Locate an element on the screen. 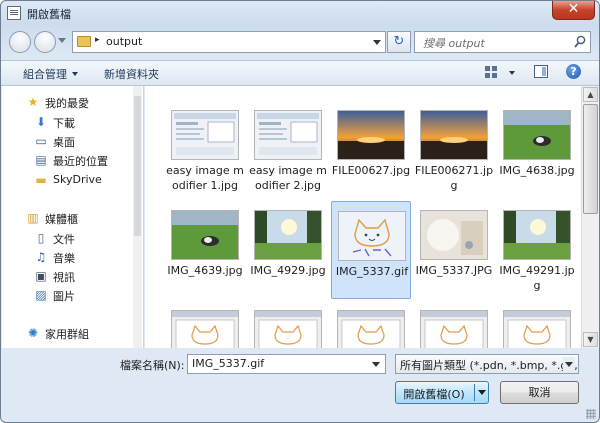 This screenshot has height=423, width=600. views-icon is located at coordinates (491, 72).